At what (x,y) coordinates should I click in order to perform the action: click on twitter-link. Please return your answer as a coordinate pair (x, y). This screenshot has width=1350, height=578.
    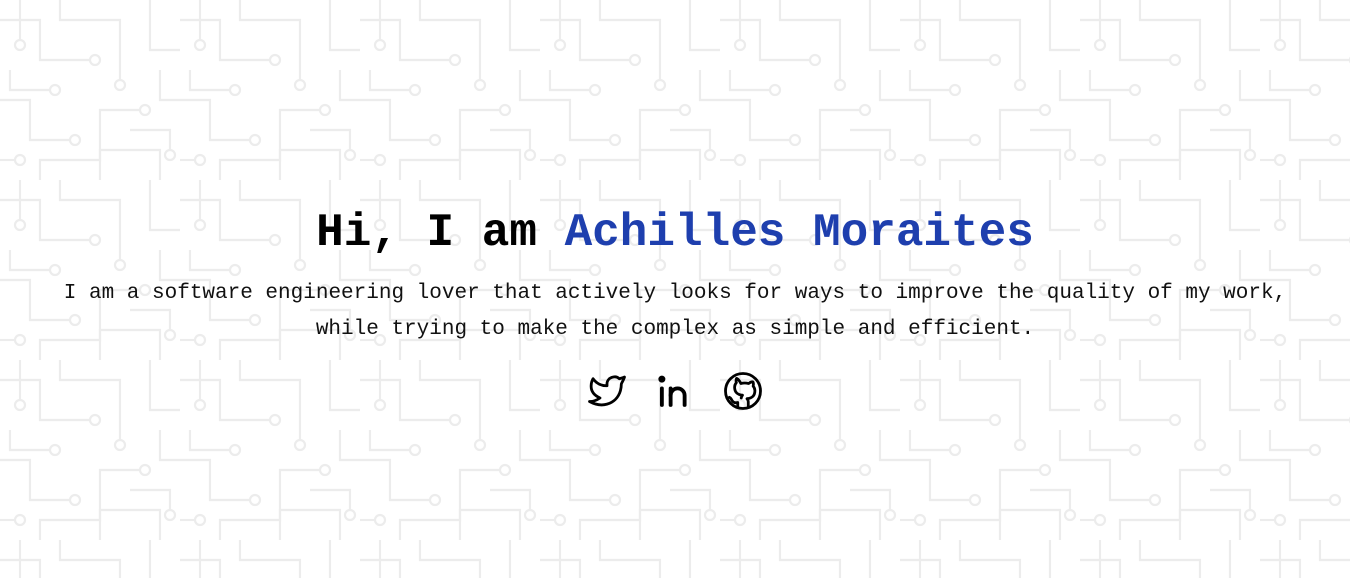
    Looking at the image, I should click on (607, 391).